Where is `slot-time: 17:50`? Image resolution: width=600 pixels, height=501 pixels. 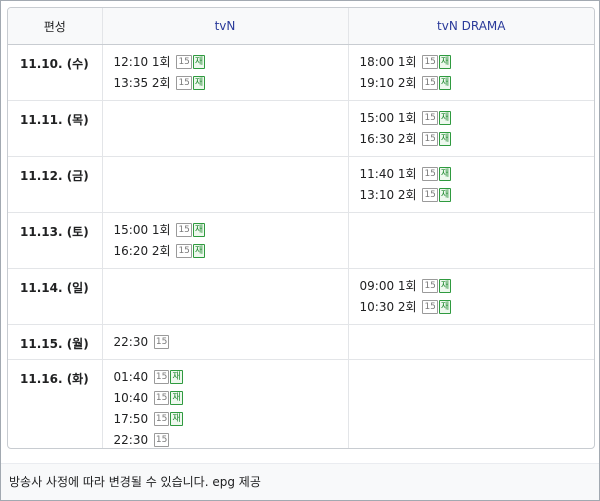
slot-time: 17:50 is located at coordinates (131, 419).